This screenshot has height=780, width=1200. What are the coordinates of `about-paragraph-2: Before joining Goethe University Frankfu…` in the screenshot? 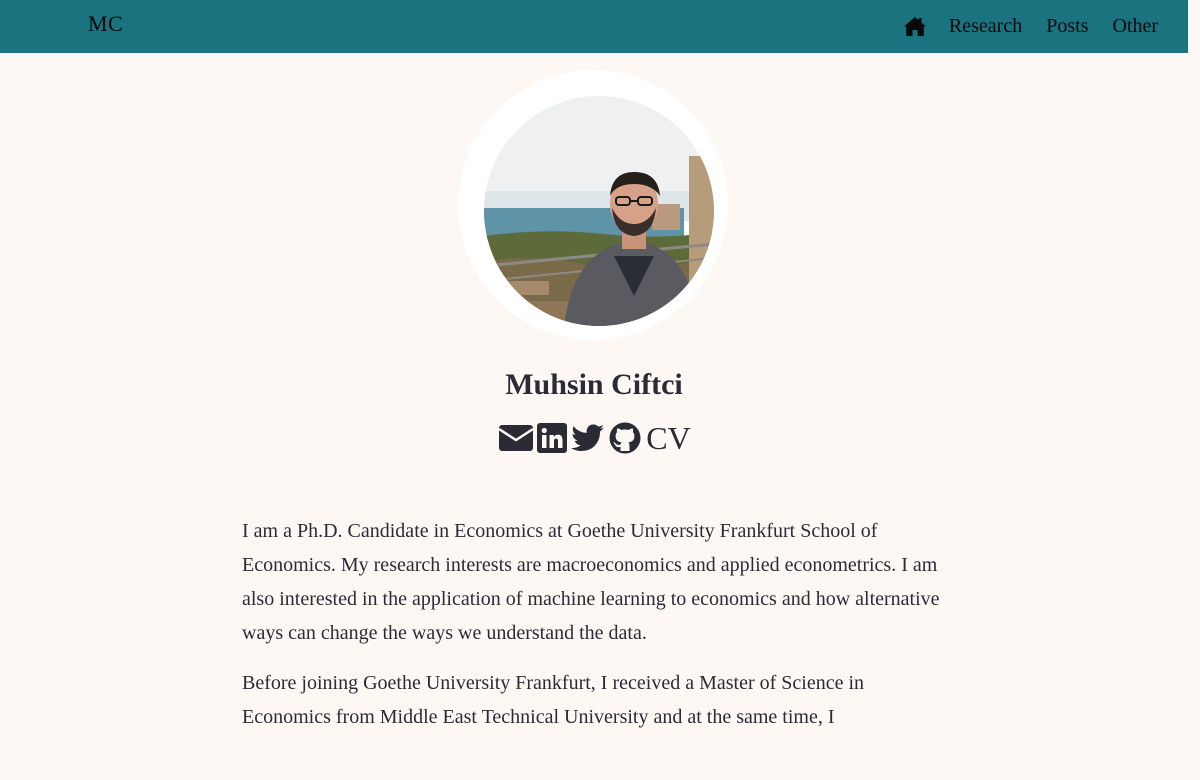 It's located at (553, 700).